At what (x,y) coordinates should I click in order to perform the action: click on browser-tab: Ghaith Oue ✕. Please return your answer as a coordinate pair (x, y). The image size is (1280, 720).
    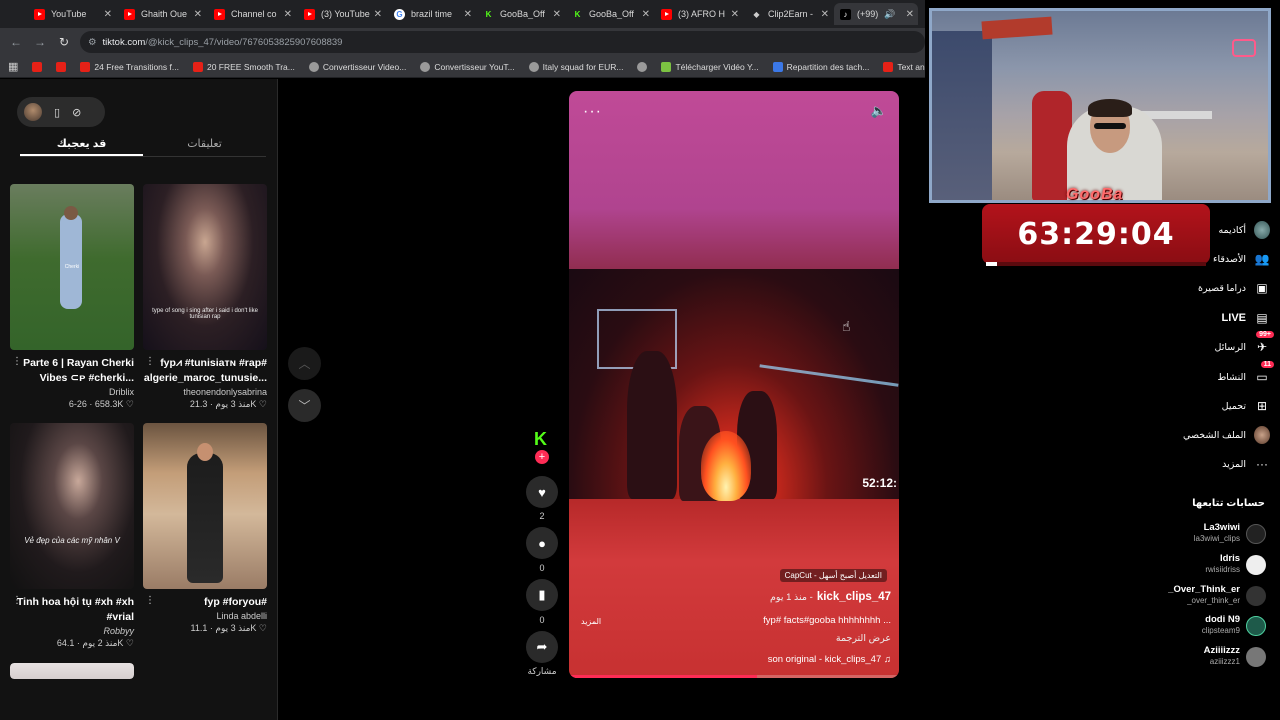
    Looking at the image, I should click on (162, 14).